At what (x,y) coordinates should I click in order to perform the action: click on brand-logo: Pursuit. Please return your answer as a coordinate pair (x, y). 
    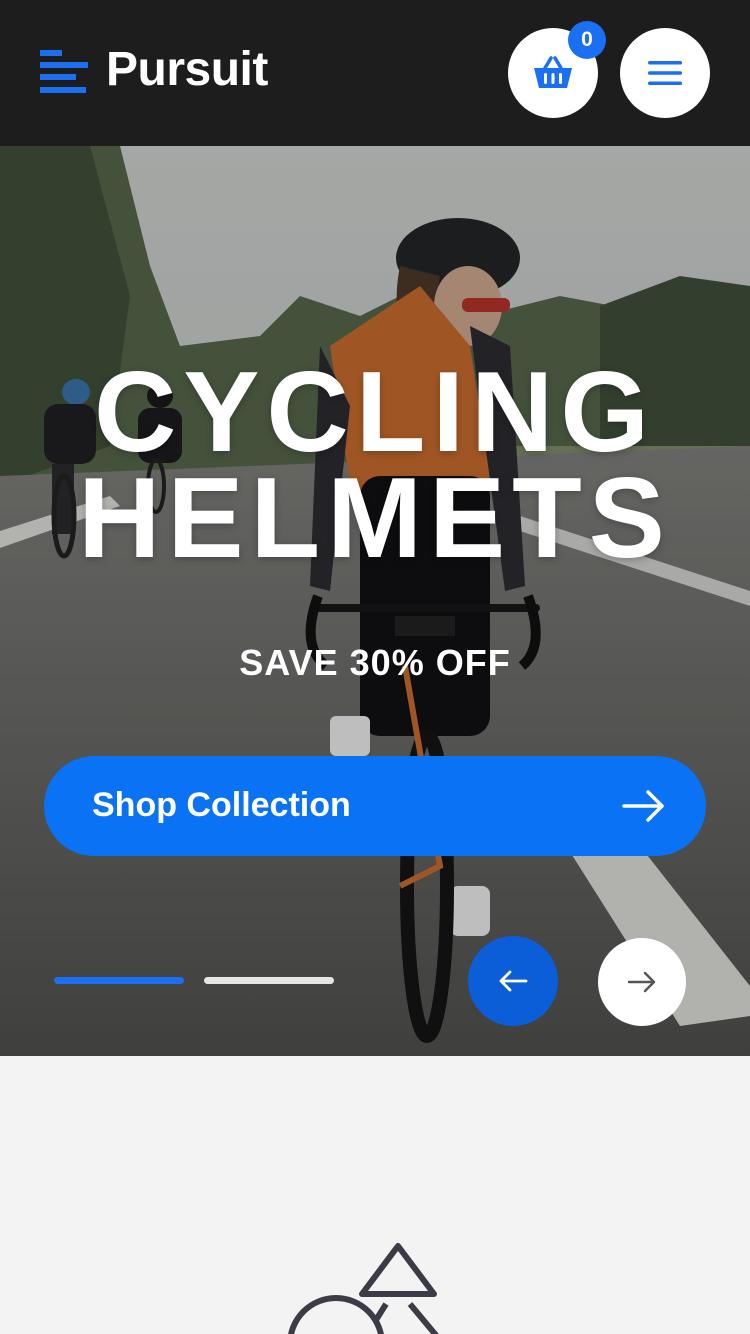
    Looking at the image, I should click on (195, 72).